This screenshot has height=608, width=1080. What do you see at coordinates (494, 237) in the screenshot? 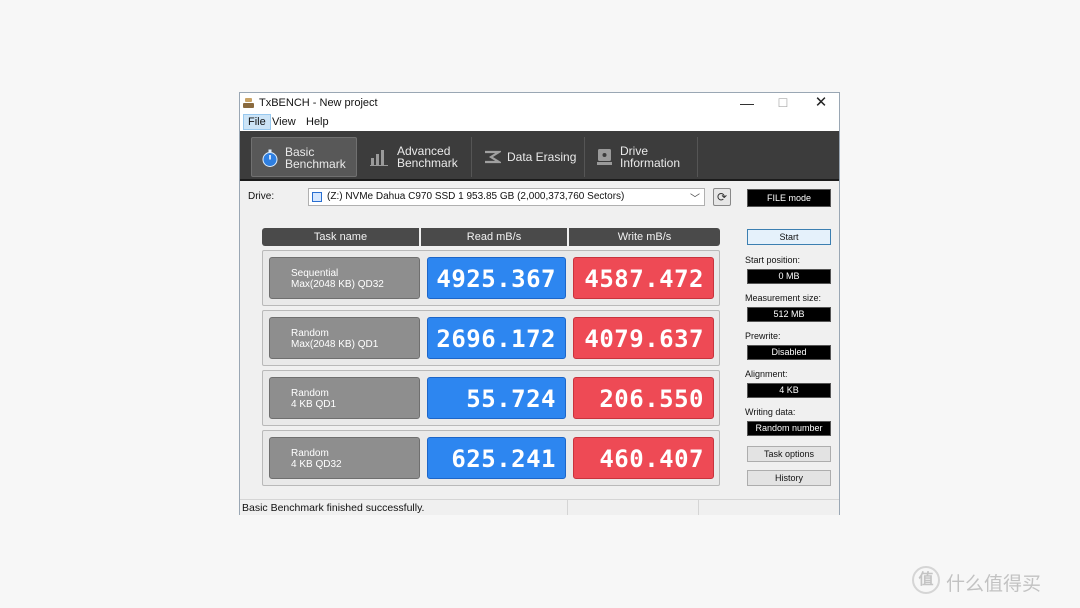
I see `header-read: Read mB/s` at bounding box center [494, 237].